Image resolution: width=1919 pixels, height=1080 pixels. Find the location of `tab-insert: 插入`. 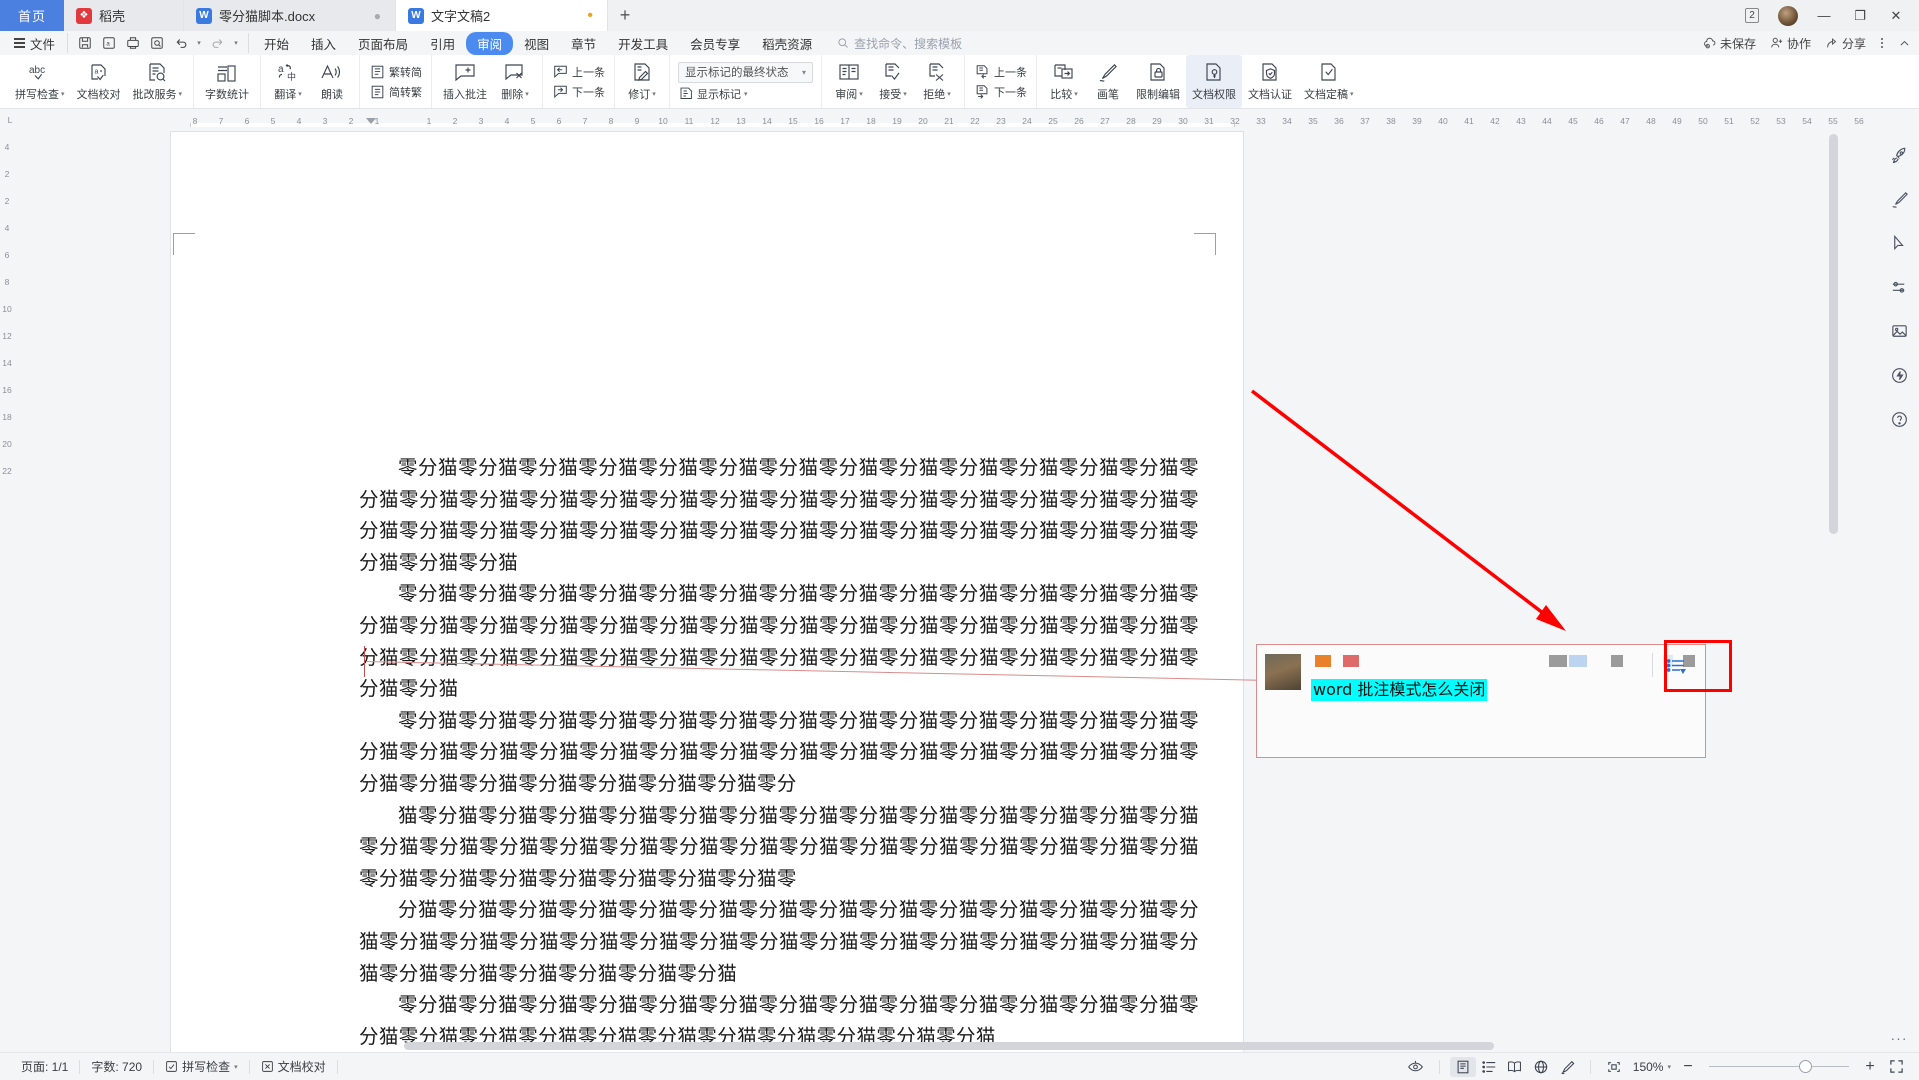

tab-insert: 插入 is located at coordinates (323, 43).